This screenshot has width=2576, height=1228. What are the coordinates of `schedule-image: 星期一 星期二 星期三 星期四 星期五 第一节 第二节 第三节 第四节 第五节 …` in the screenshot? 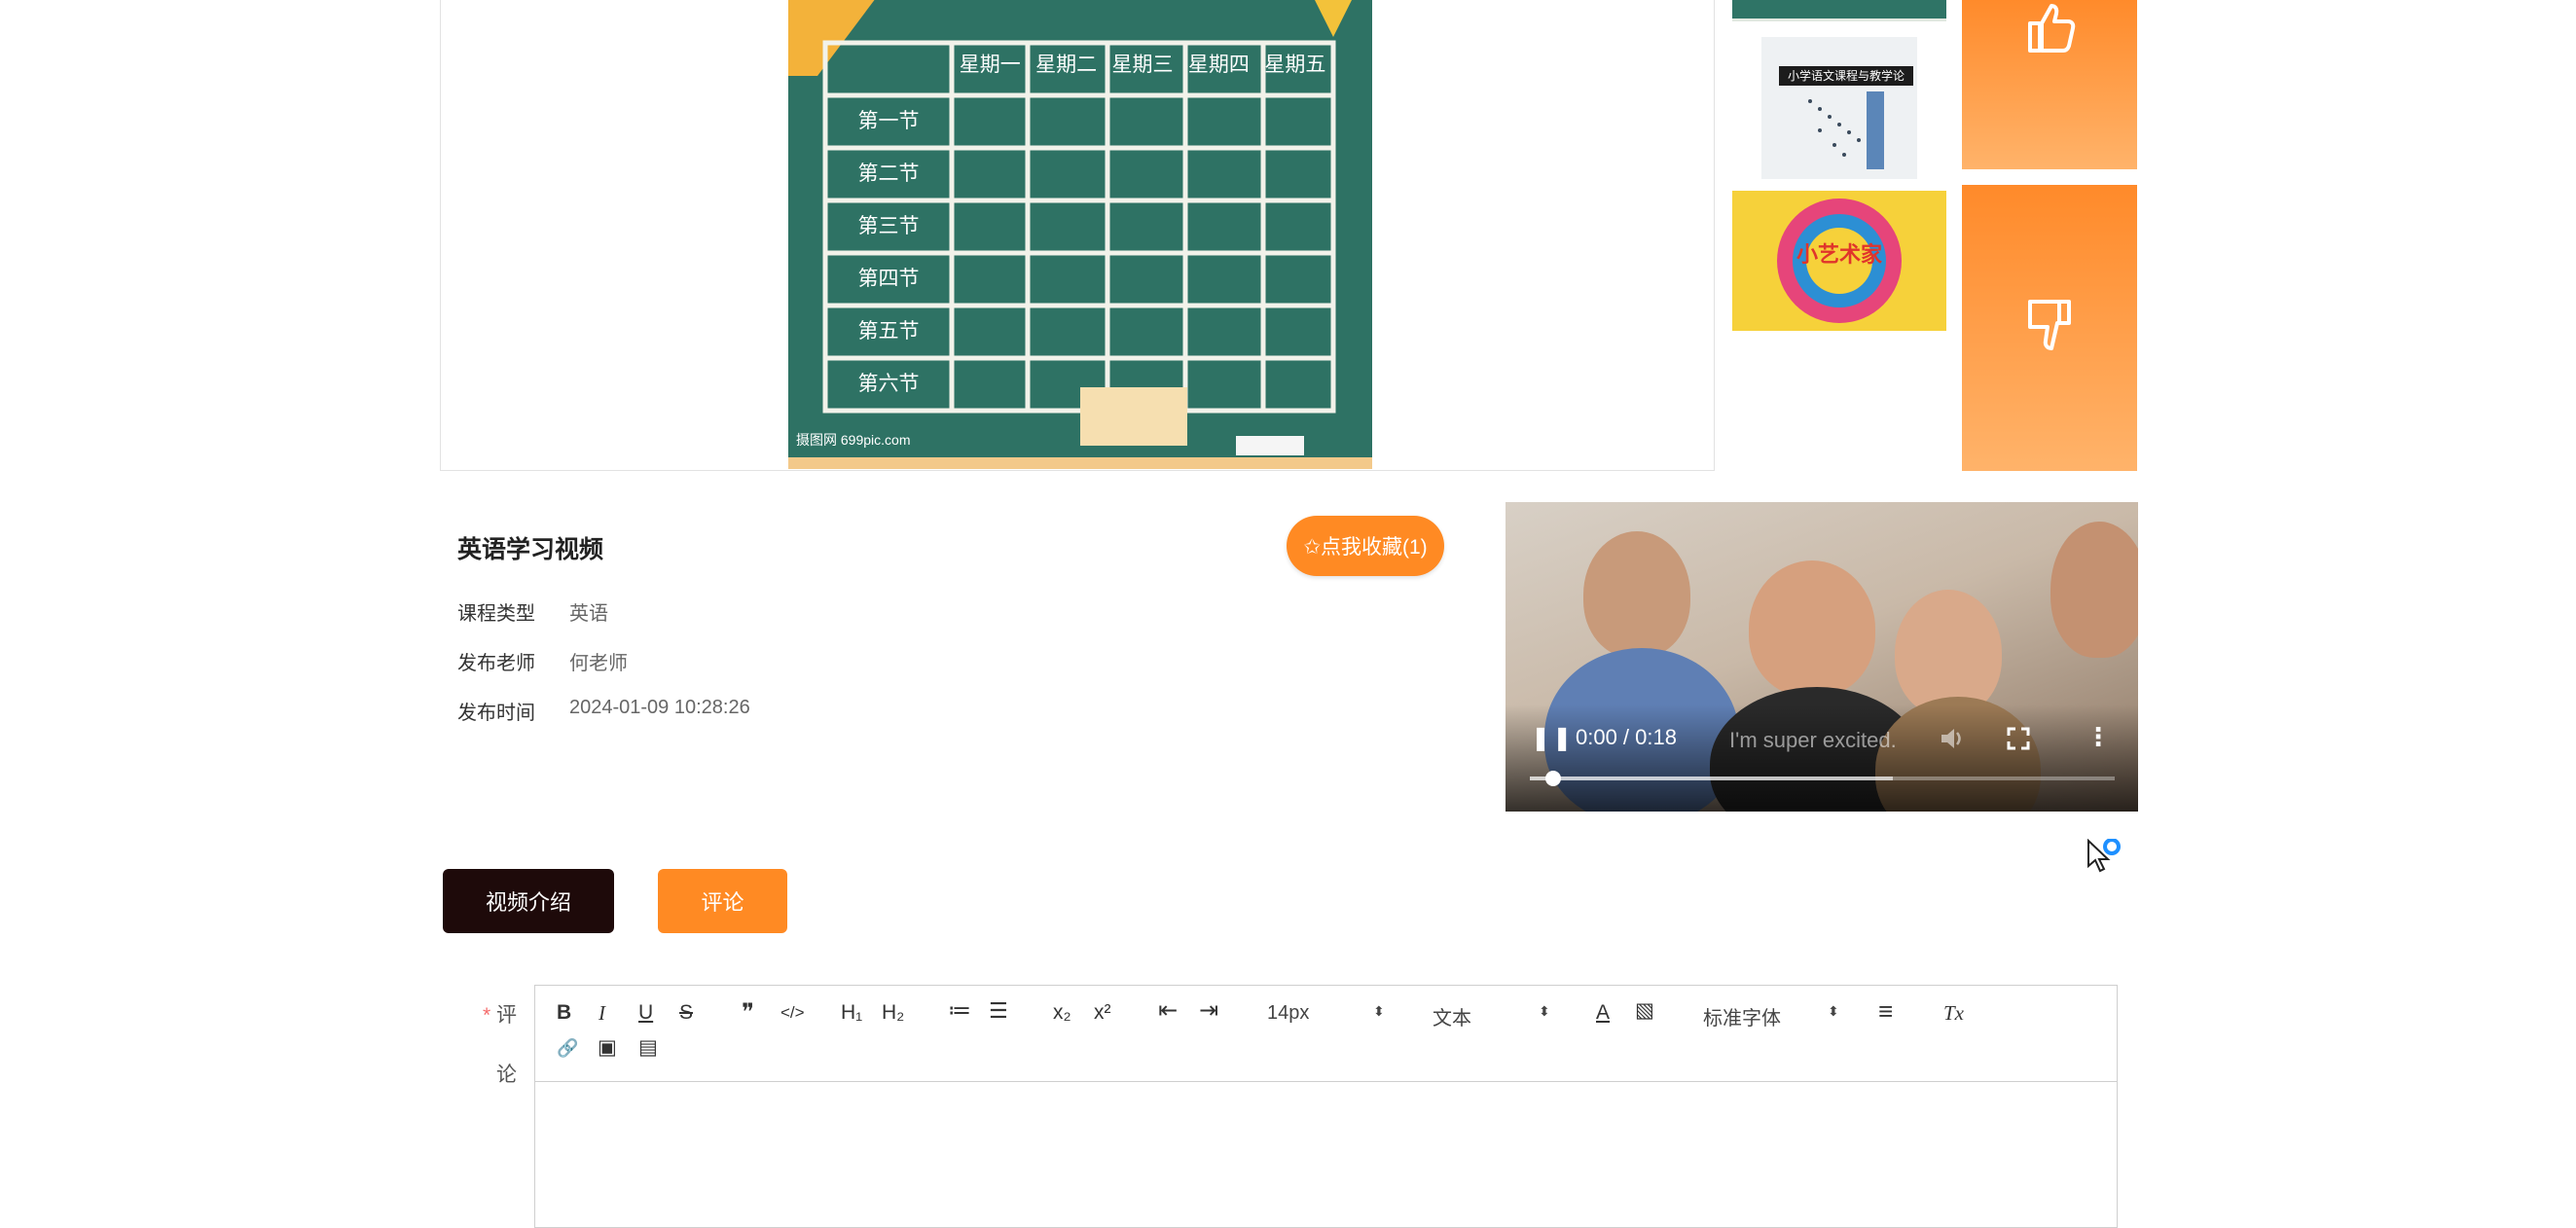 It's located at (1080, 234).